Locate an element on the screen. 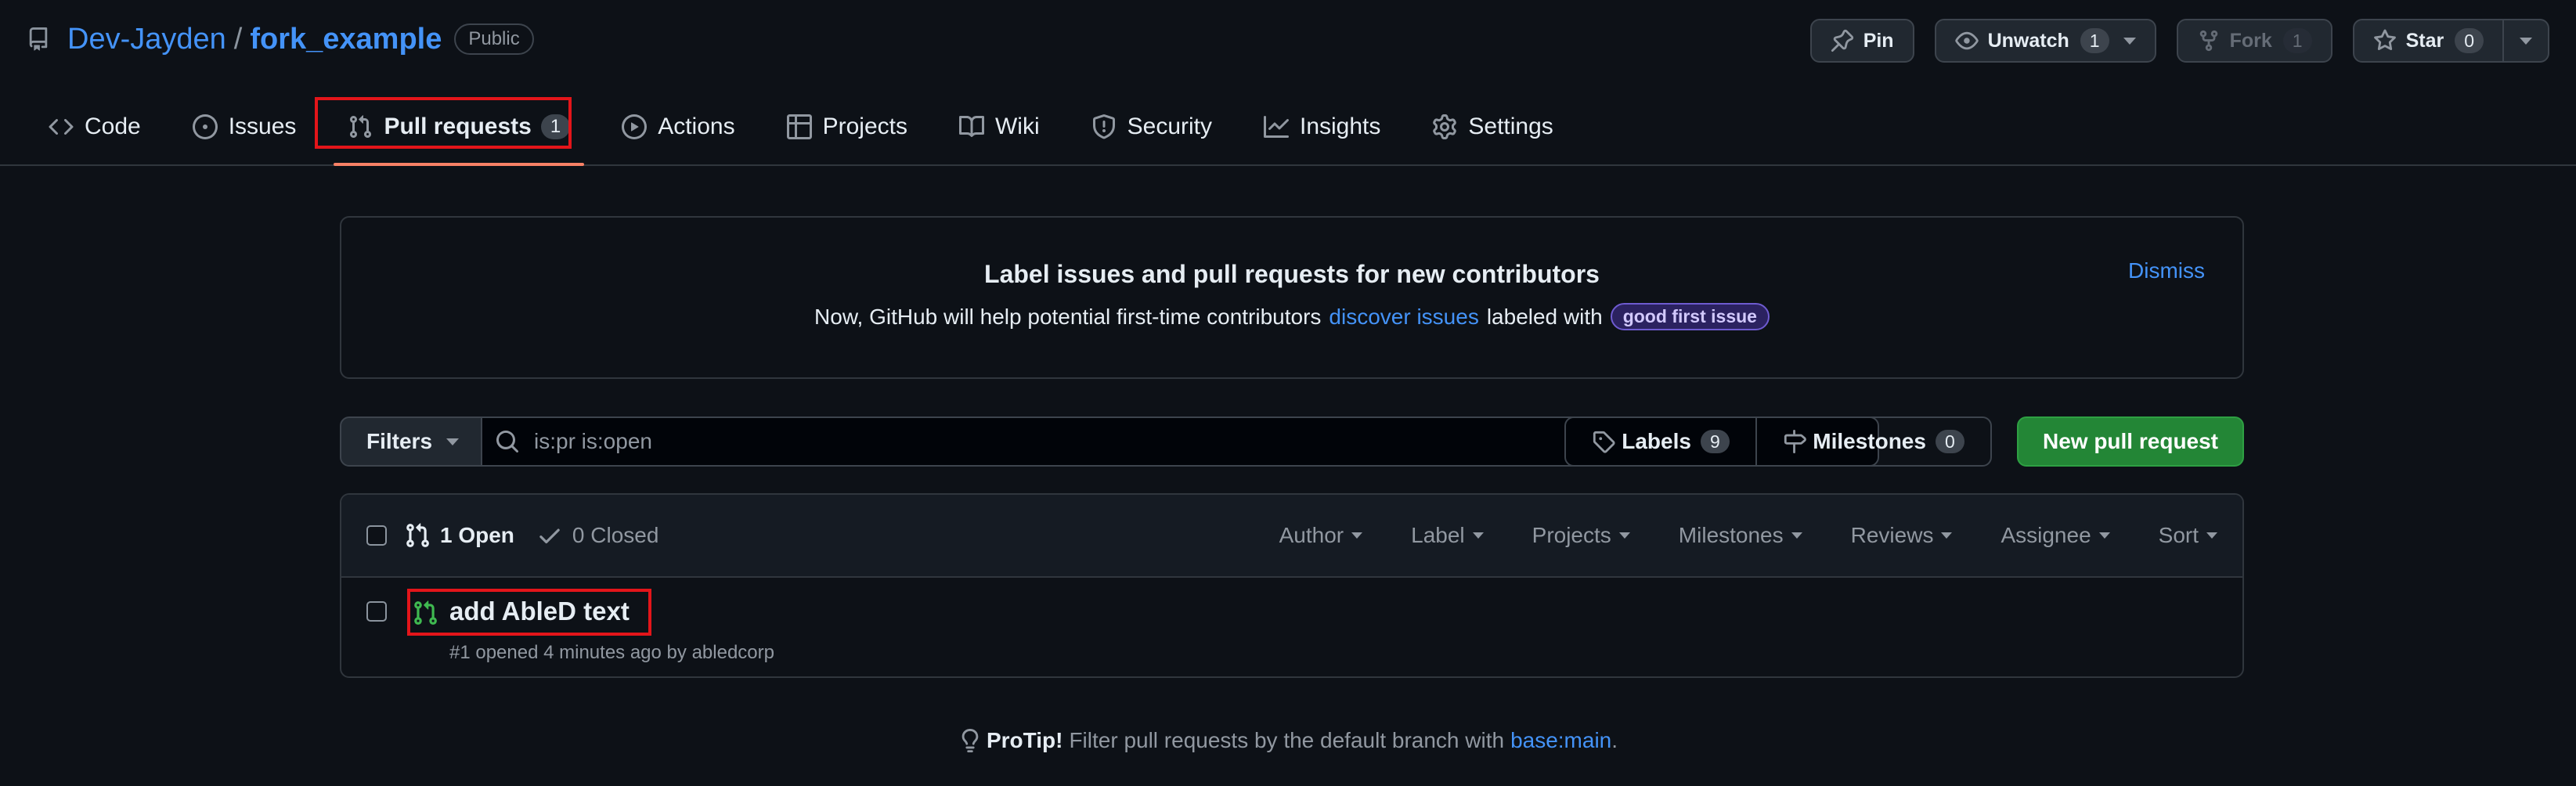  pin-button: Pin is located at coordinates (1862, 41).